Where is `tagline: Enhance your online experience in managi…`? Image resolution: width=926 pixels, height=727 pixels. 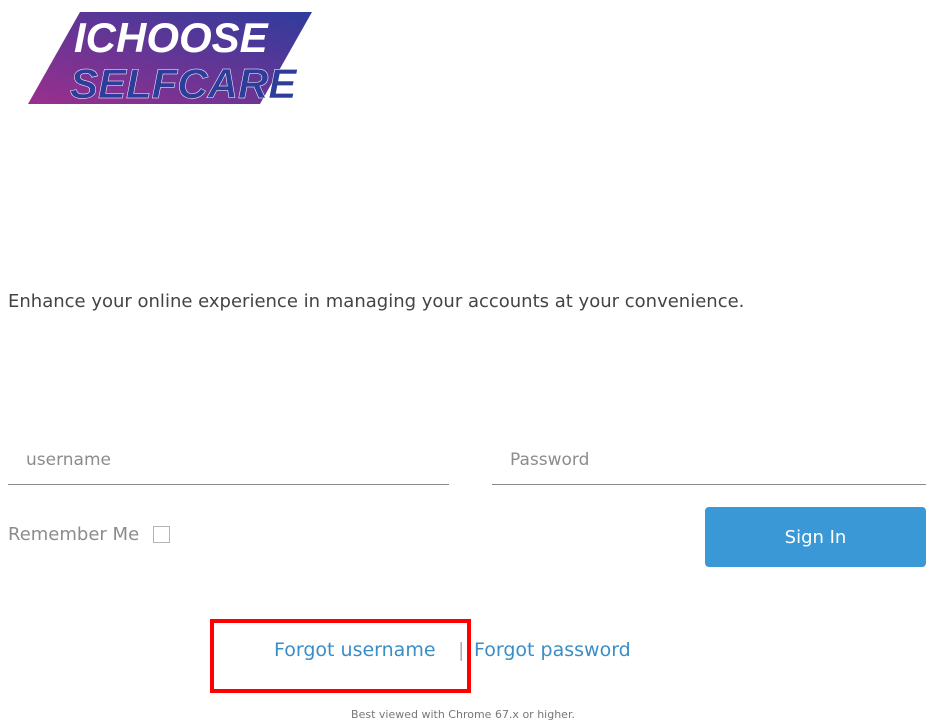
tagline: Enhance your online experience in managi… is located at coordinates (376, 301).